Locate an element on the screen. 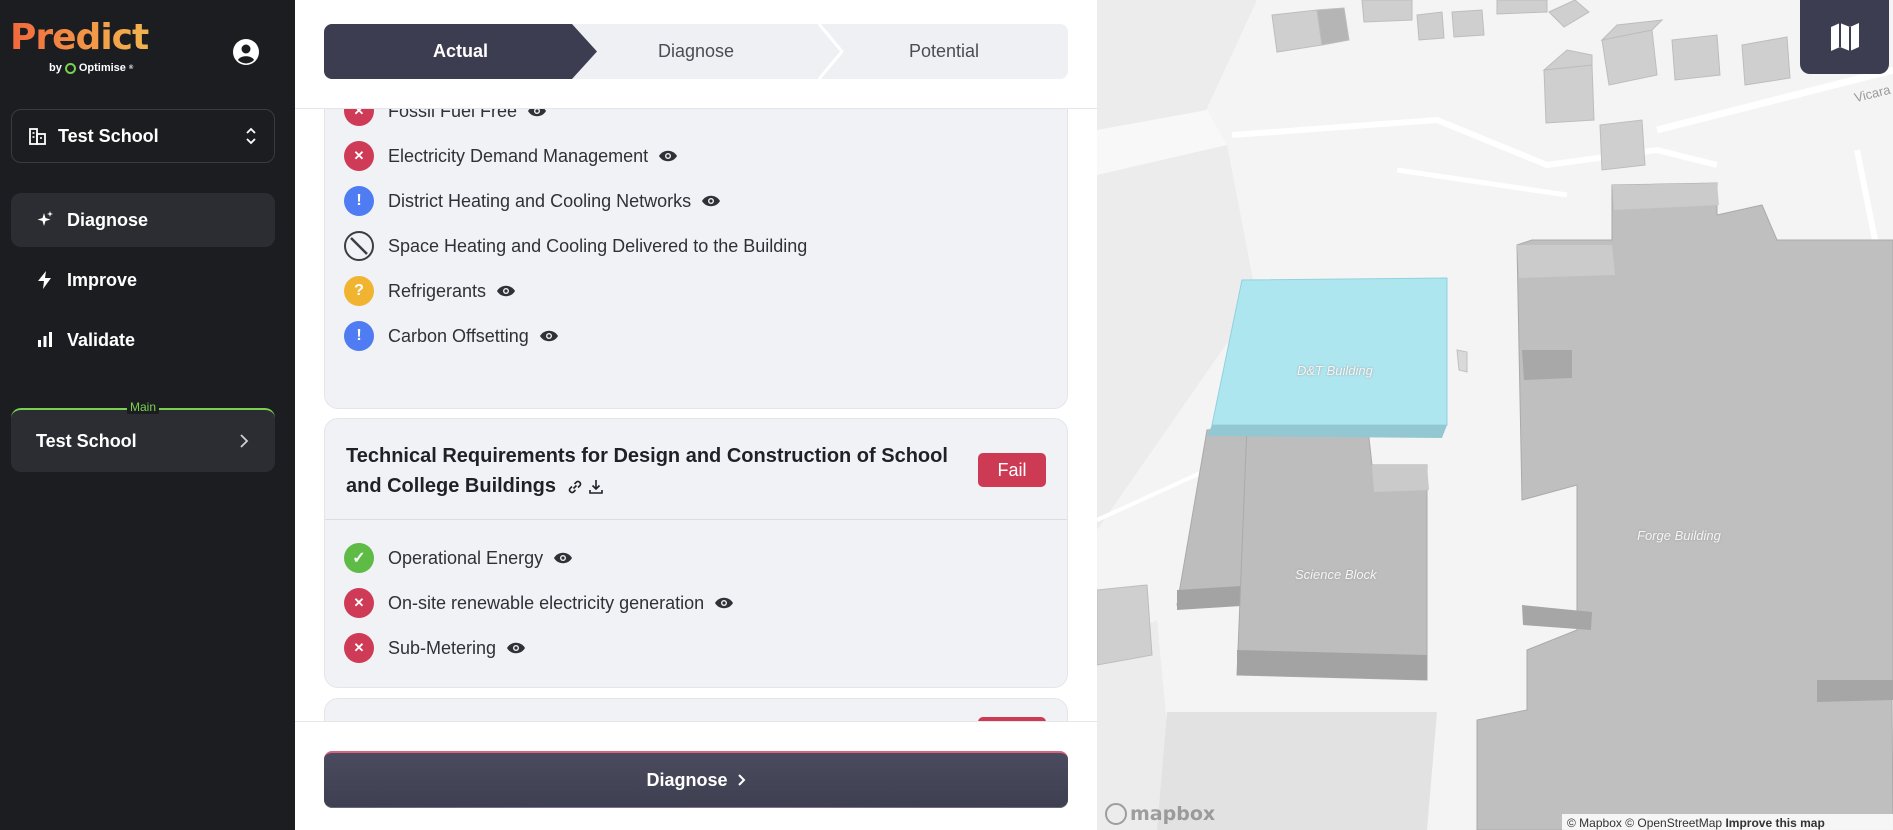  attribution-text: © Mapbox © OpenStreetMap is located at coordinates (1645, 823).